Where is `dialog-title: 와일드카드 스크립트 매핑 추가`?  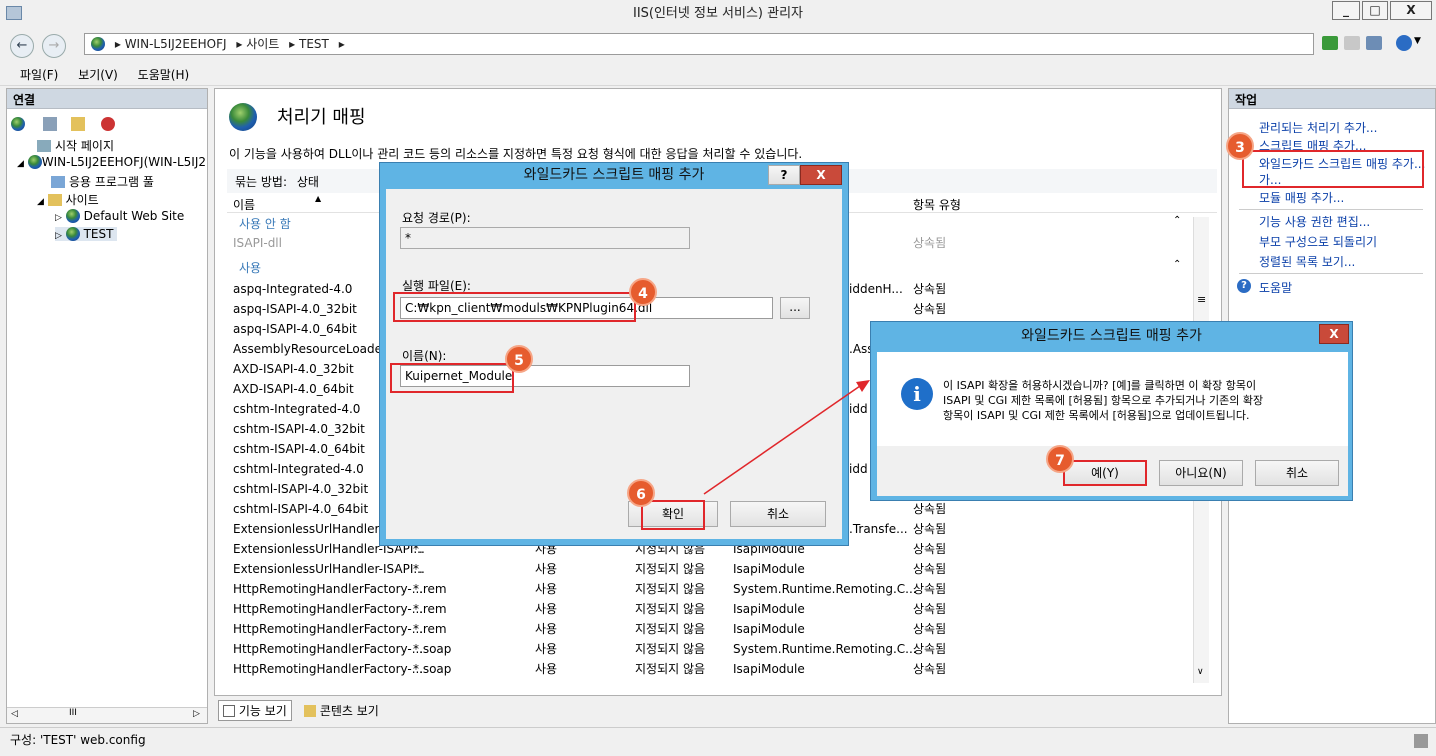 dialog-title: 와일드카드 스크립트 매핑 추가 is located at coordinates (1111, 336).